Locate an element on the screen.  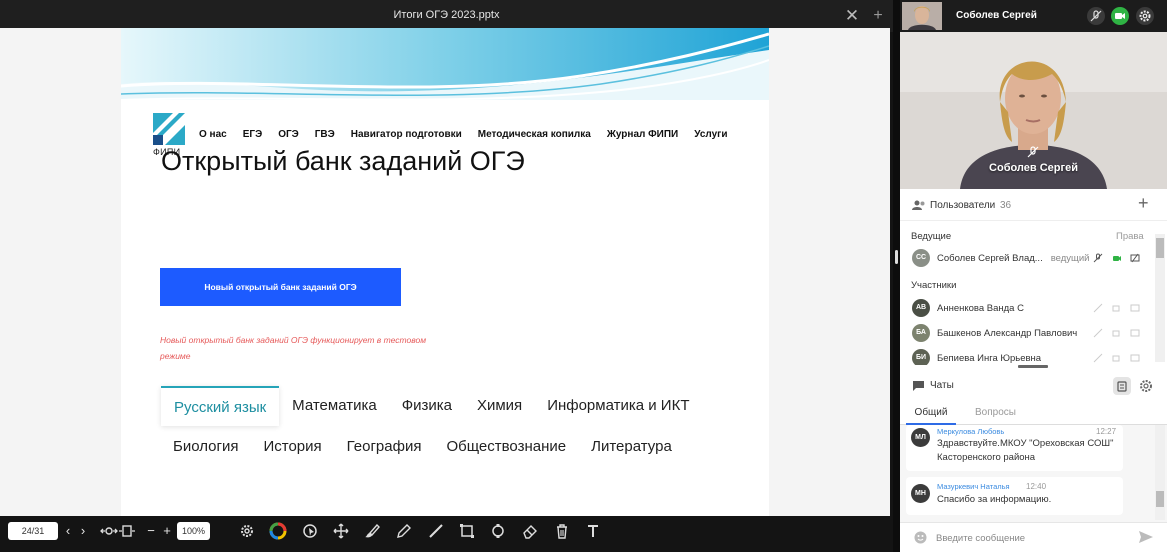
new-bank-button: Новый открытый банк заданий ОГЭ is located at coordinates (280, 287).